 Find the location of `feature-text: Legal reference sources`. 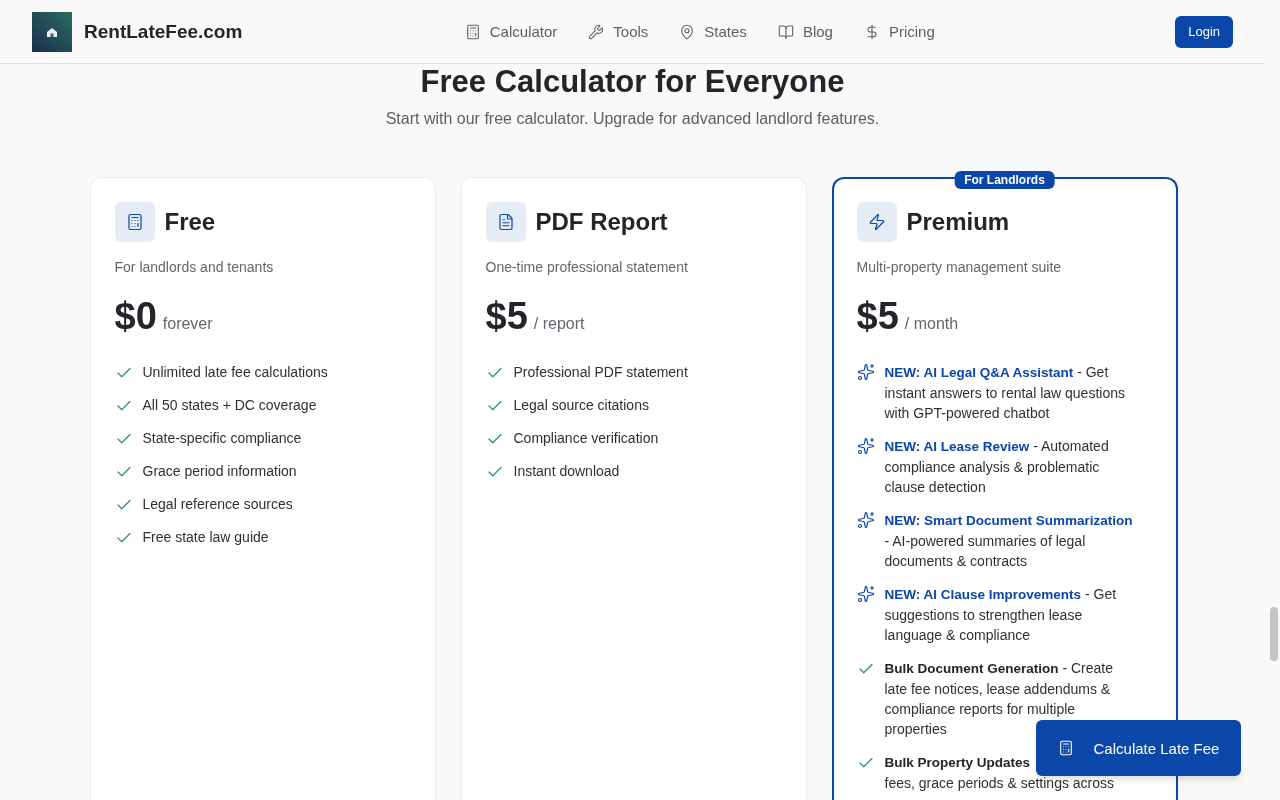

feature-text: Legal reference sources is located at coordinates (217, 504).